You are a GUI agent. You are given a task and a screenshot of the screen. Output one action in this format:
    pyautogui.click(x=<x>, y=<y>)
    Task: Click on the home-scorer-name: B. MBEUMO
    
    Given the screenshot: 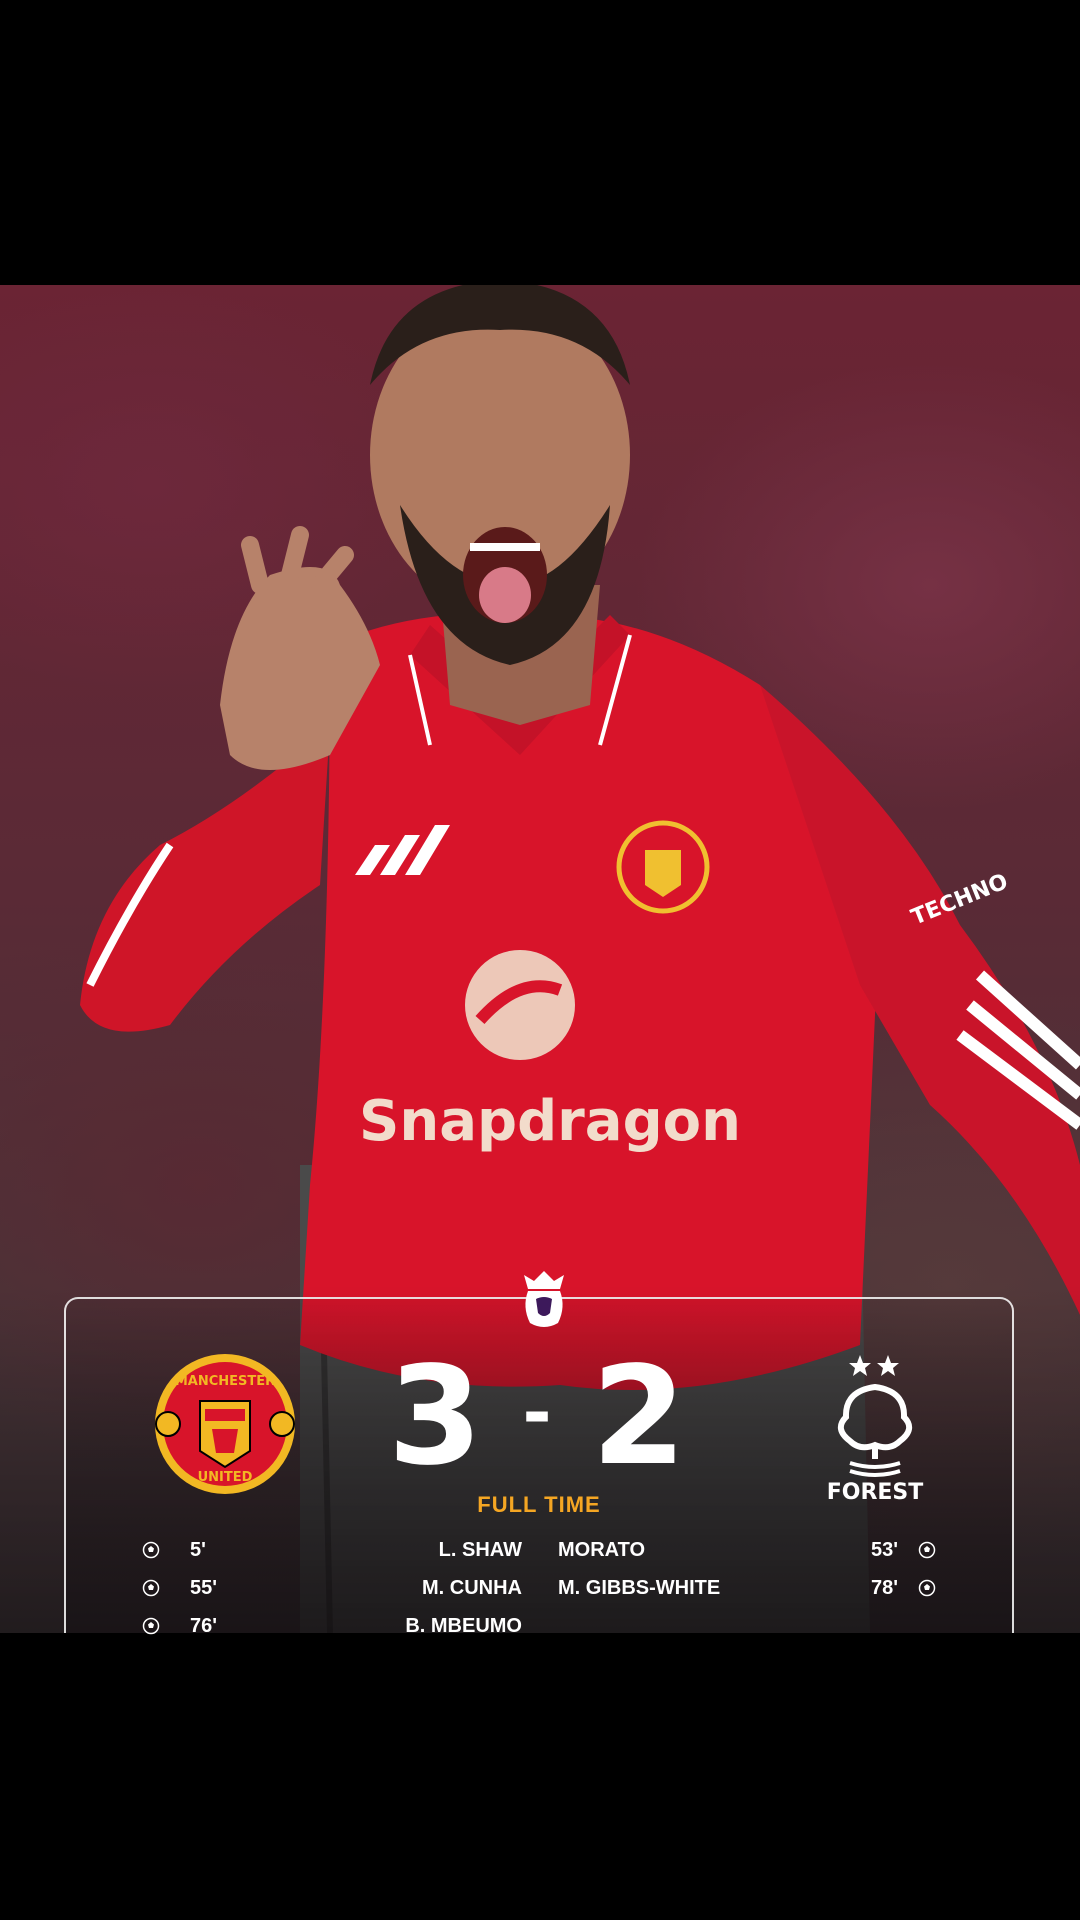 What is the action you would take?
    pyautogui.click(x=463, y=1626)
    